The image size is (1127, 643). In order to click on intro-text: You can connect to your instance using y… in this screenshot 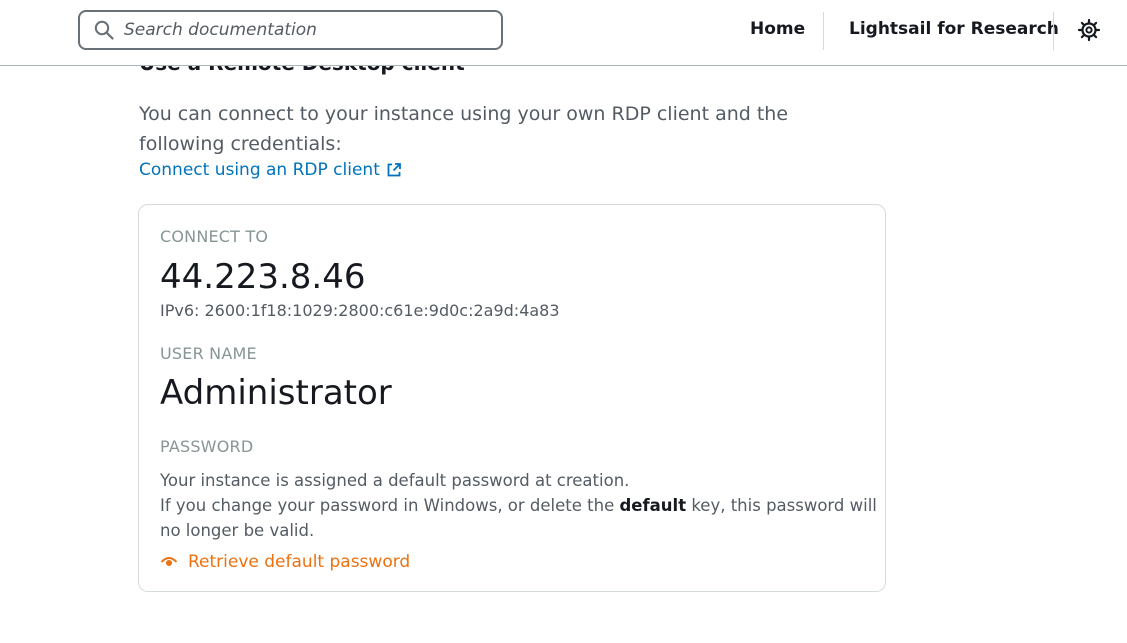, I will do `click(464, 129)`.